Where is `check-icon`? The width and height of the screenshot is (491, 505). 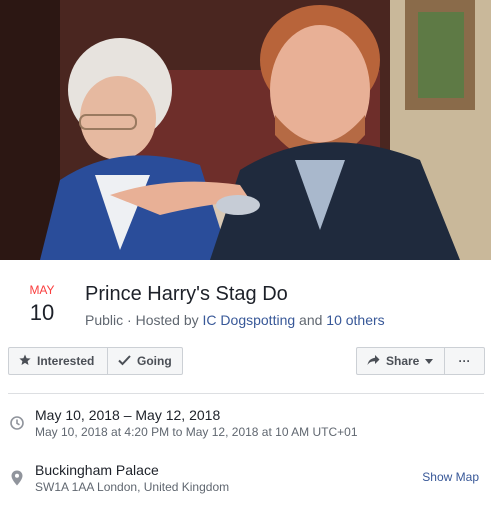
check-icon is located at coordinates (124, 361).